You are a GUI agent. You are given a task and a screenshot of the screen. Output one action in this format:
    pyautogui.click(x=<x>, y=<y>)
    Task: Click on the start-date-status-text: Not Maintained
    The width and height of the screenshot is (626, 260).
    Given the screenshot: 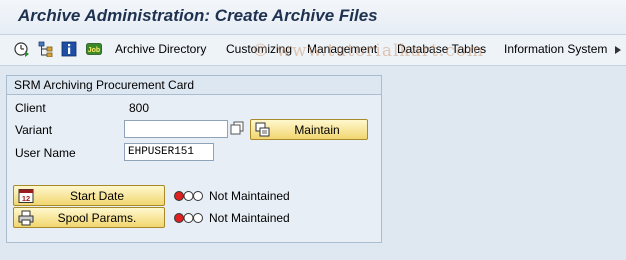 What is the action you would take?
    pyautogui.click(x=249, y=196)
    